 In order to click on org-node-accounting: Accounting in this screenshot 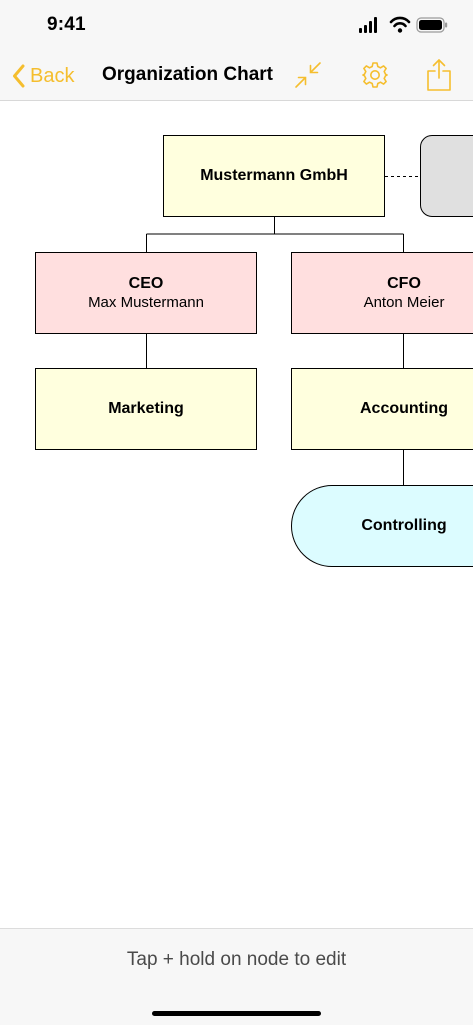, I will do `click(382, 409)`.